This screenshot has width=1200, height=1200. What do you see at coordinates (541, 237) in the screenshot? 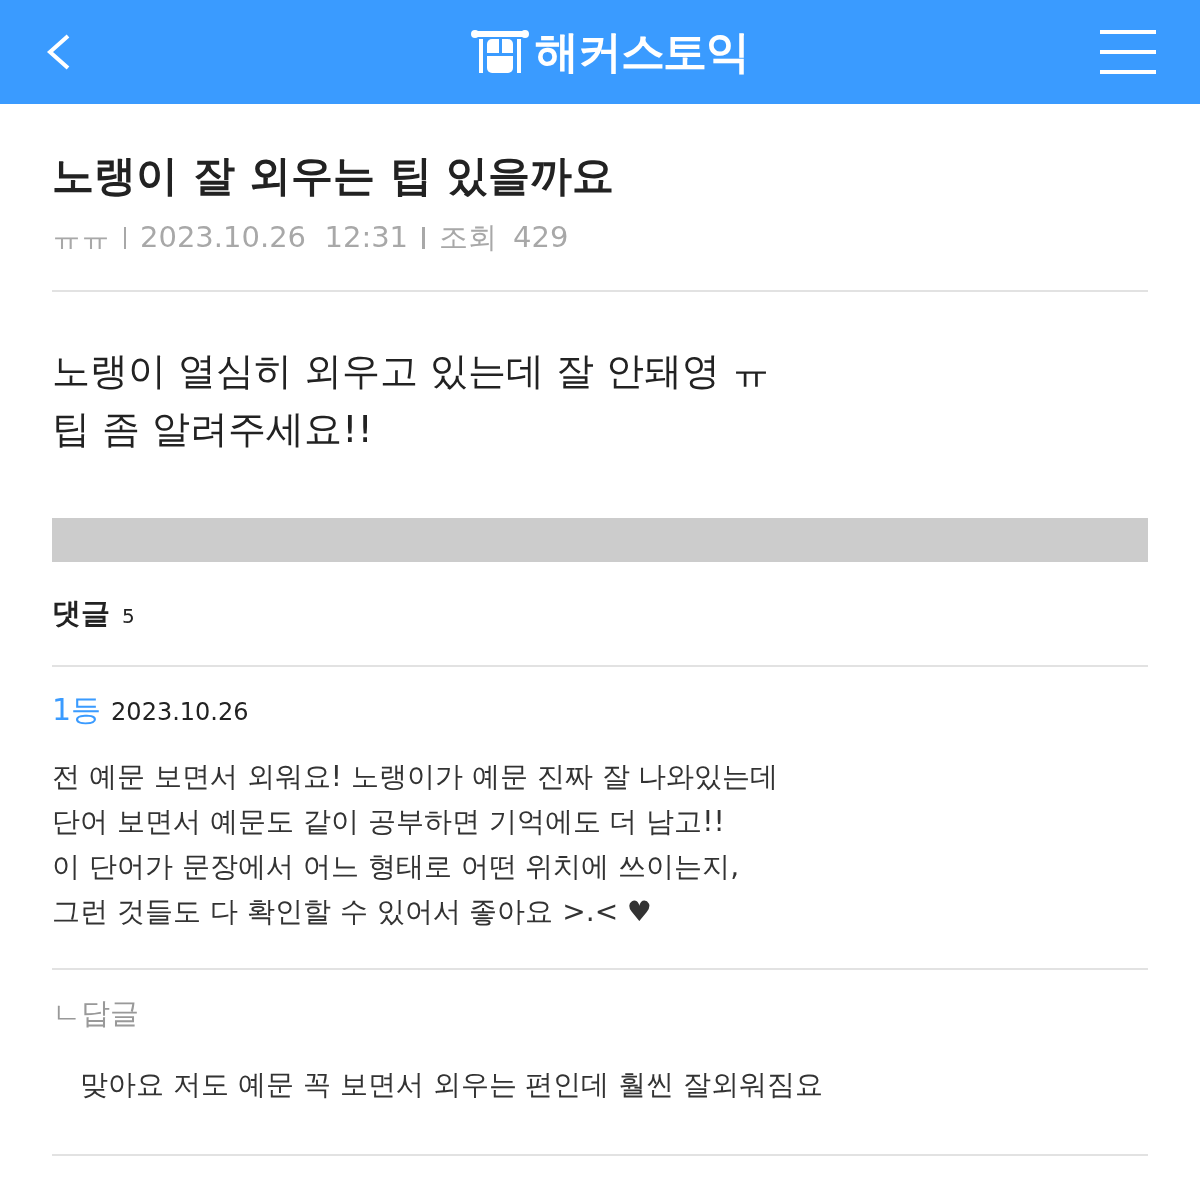
I see `views-count: 429` at bounding box center [541, 237].